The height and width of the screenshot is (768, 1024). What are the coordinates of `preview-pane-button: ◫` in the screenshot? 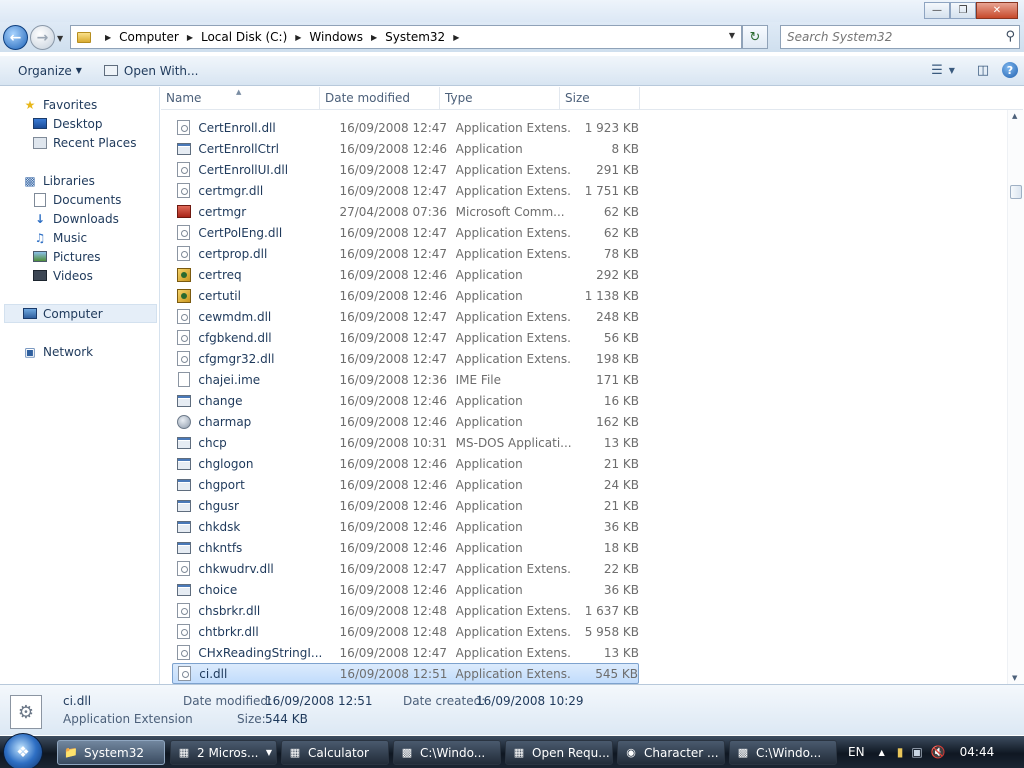 It's located at (983, 70).